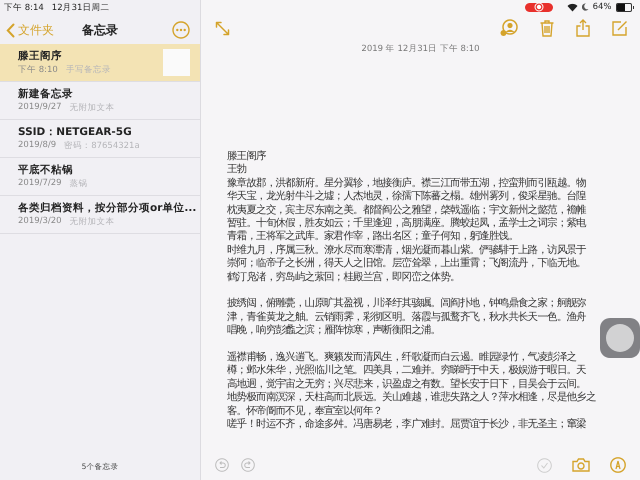 The height and width of the screenshot is (480, 640). I want to click on more-icon, so click(181, 30).